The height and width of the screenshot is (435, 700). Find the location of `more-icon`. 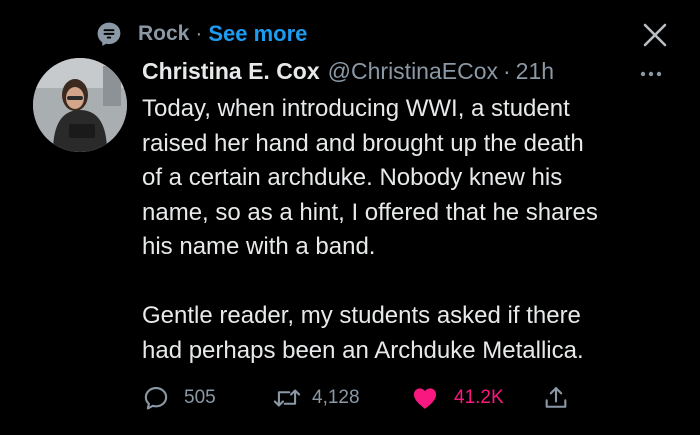

more-icon is located at coordinates (651, 74).